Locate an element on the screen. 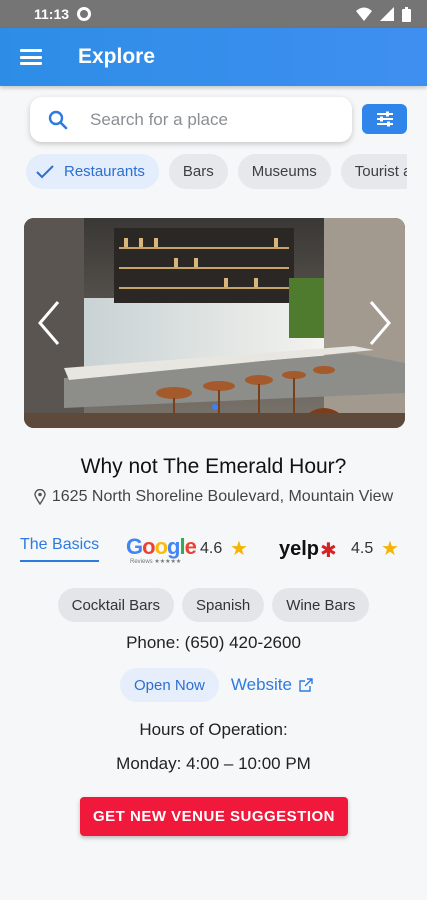 This screenshot has width=427, height=900. chip-label: Bars is located at coordinates (198, 171).